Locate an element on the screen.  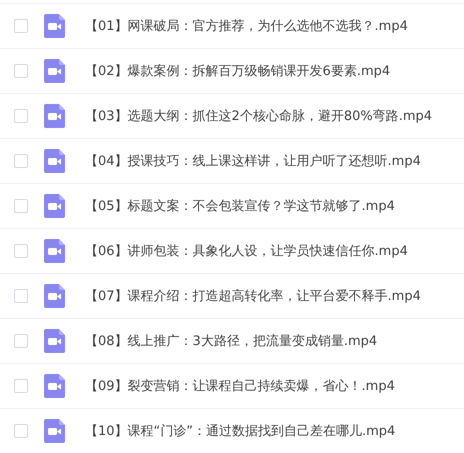
file-name: 【10】课程“门诊”：通过数据找到自己差在哪儿.mp4 is located at coordinates (240, 431).